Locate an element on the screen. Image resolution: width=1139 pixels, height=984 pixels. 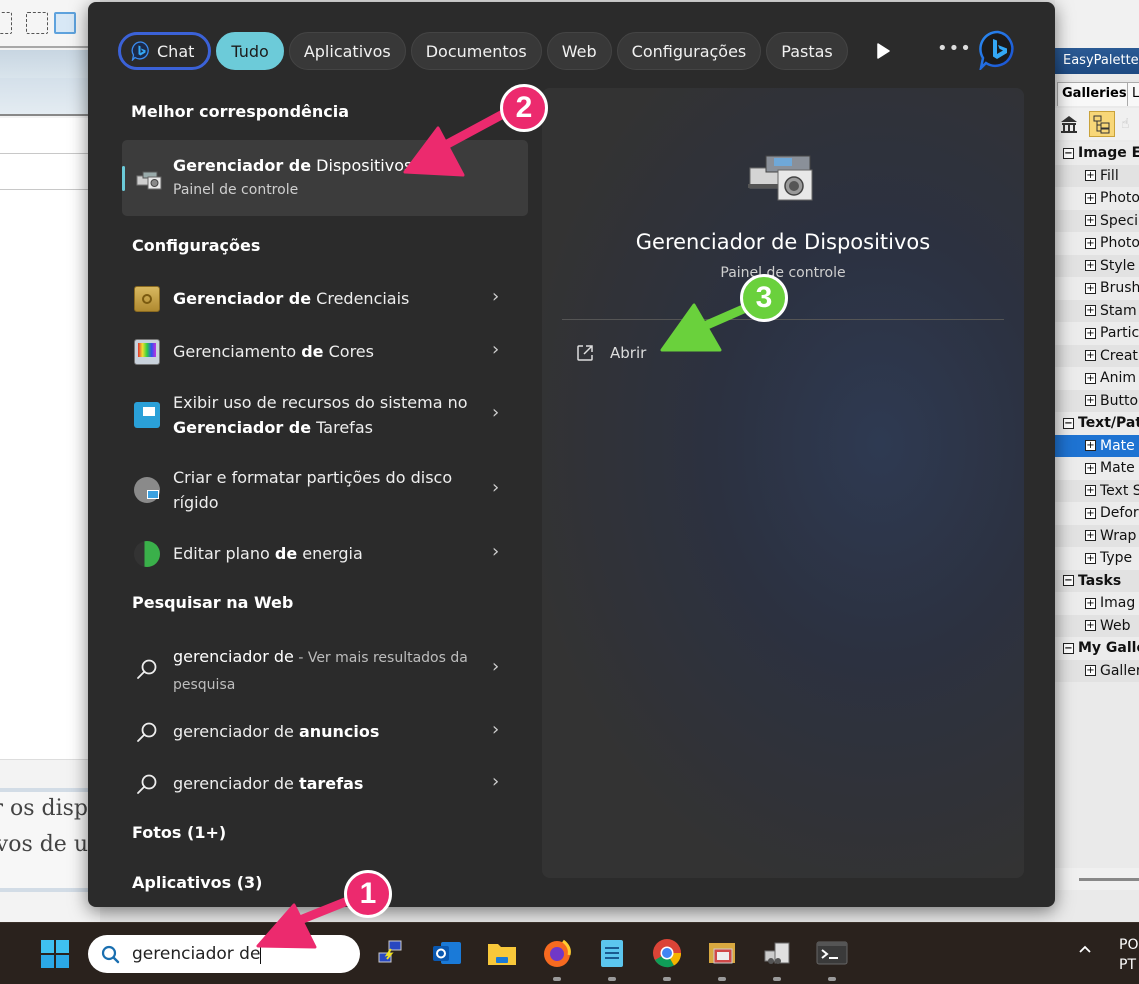
selection-hand-icon is located at coordinates (37, 23).